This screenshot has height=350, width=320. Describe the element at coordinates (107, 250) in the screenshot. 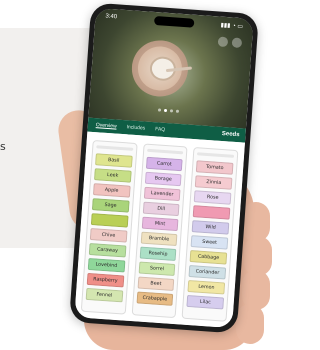

I see `seed-chip: Caraway` at that location.